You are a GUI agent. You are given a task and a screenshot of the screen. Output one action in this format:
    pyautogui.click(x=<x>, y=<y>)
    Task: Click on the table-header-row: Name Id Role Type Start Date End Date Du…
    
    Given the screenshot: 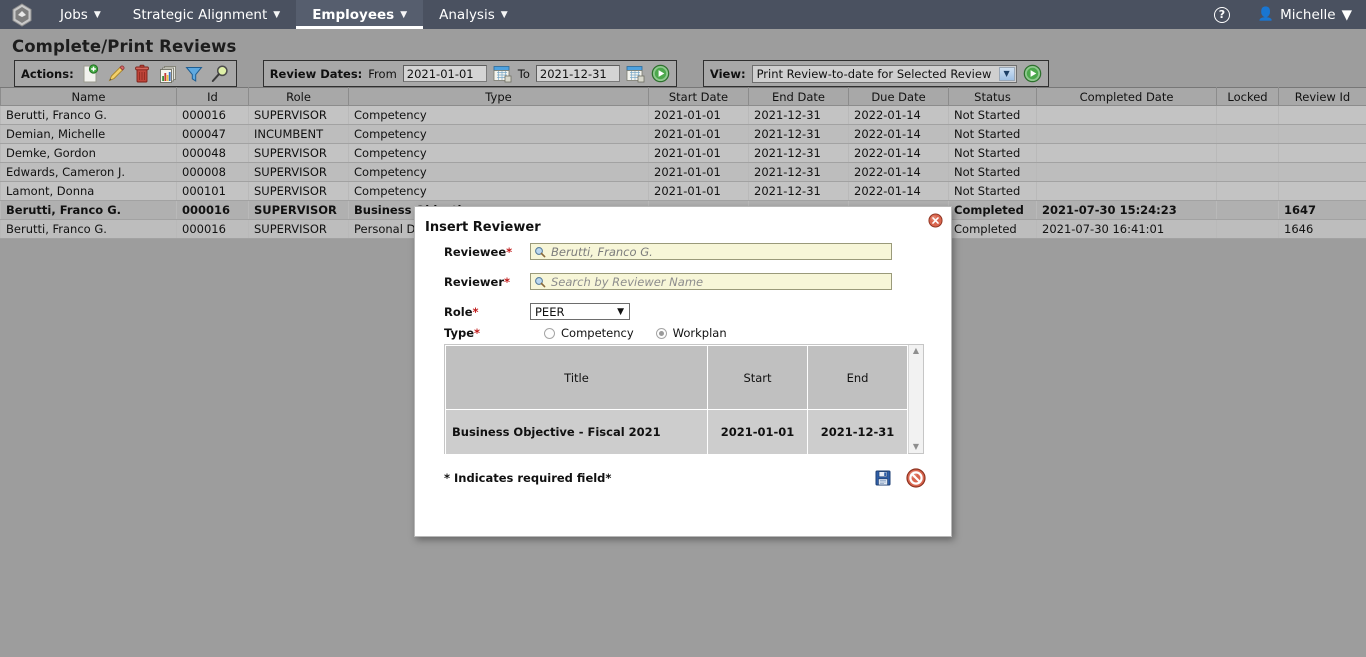 What is the action you would take?
    pyautogui.click(x=683, y=96)
    